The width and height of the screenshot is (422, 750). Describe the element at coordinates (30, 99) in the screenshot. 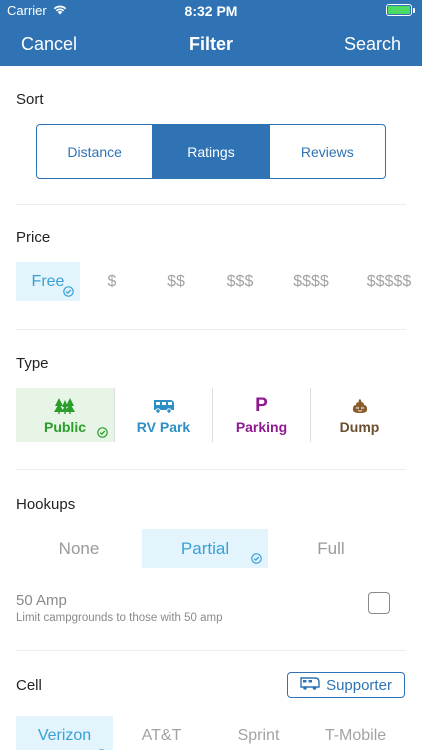

I see `sort-title: Sort` at that location.